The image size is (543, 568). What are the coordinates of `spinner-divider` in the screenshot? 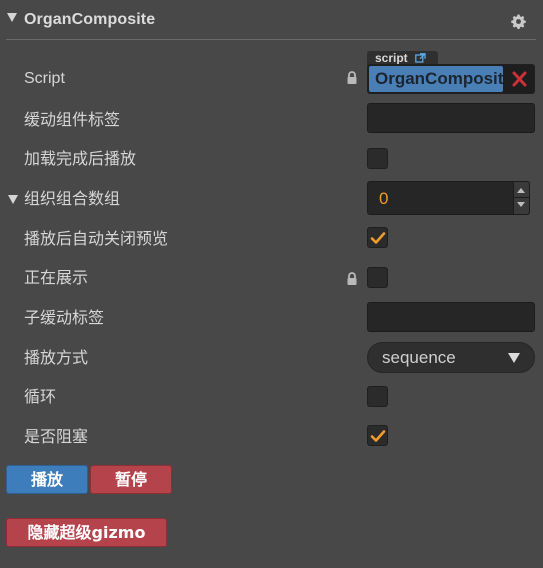 It's located at (521, 197).